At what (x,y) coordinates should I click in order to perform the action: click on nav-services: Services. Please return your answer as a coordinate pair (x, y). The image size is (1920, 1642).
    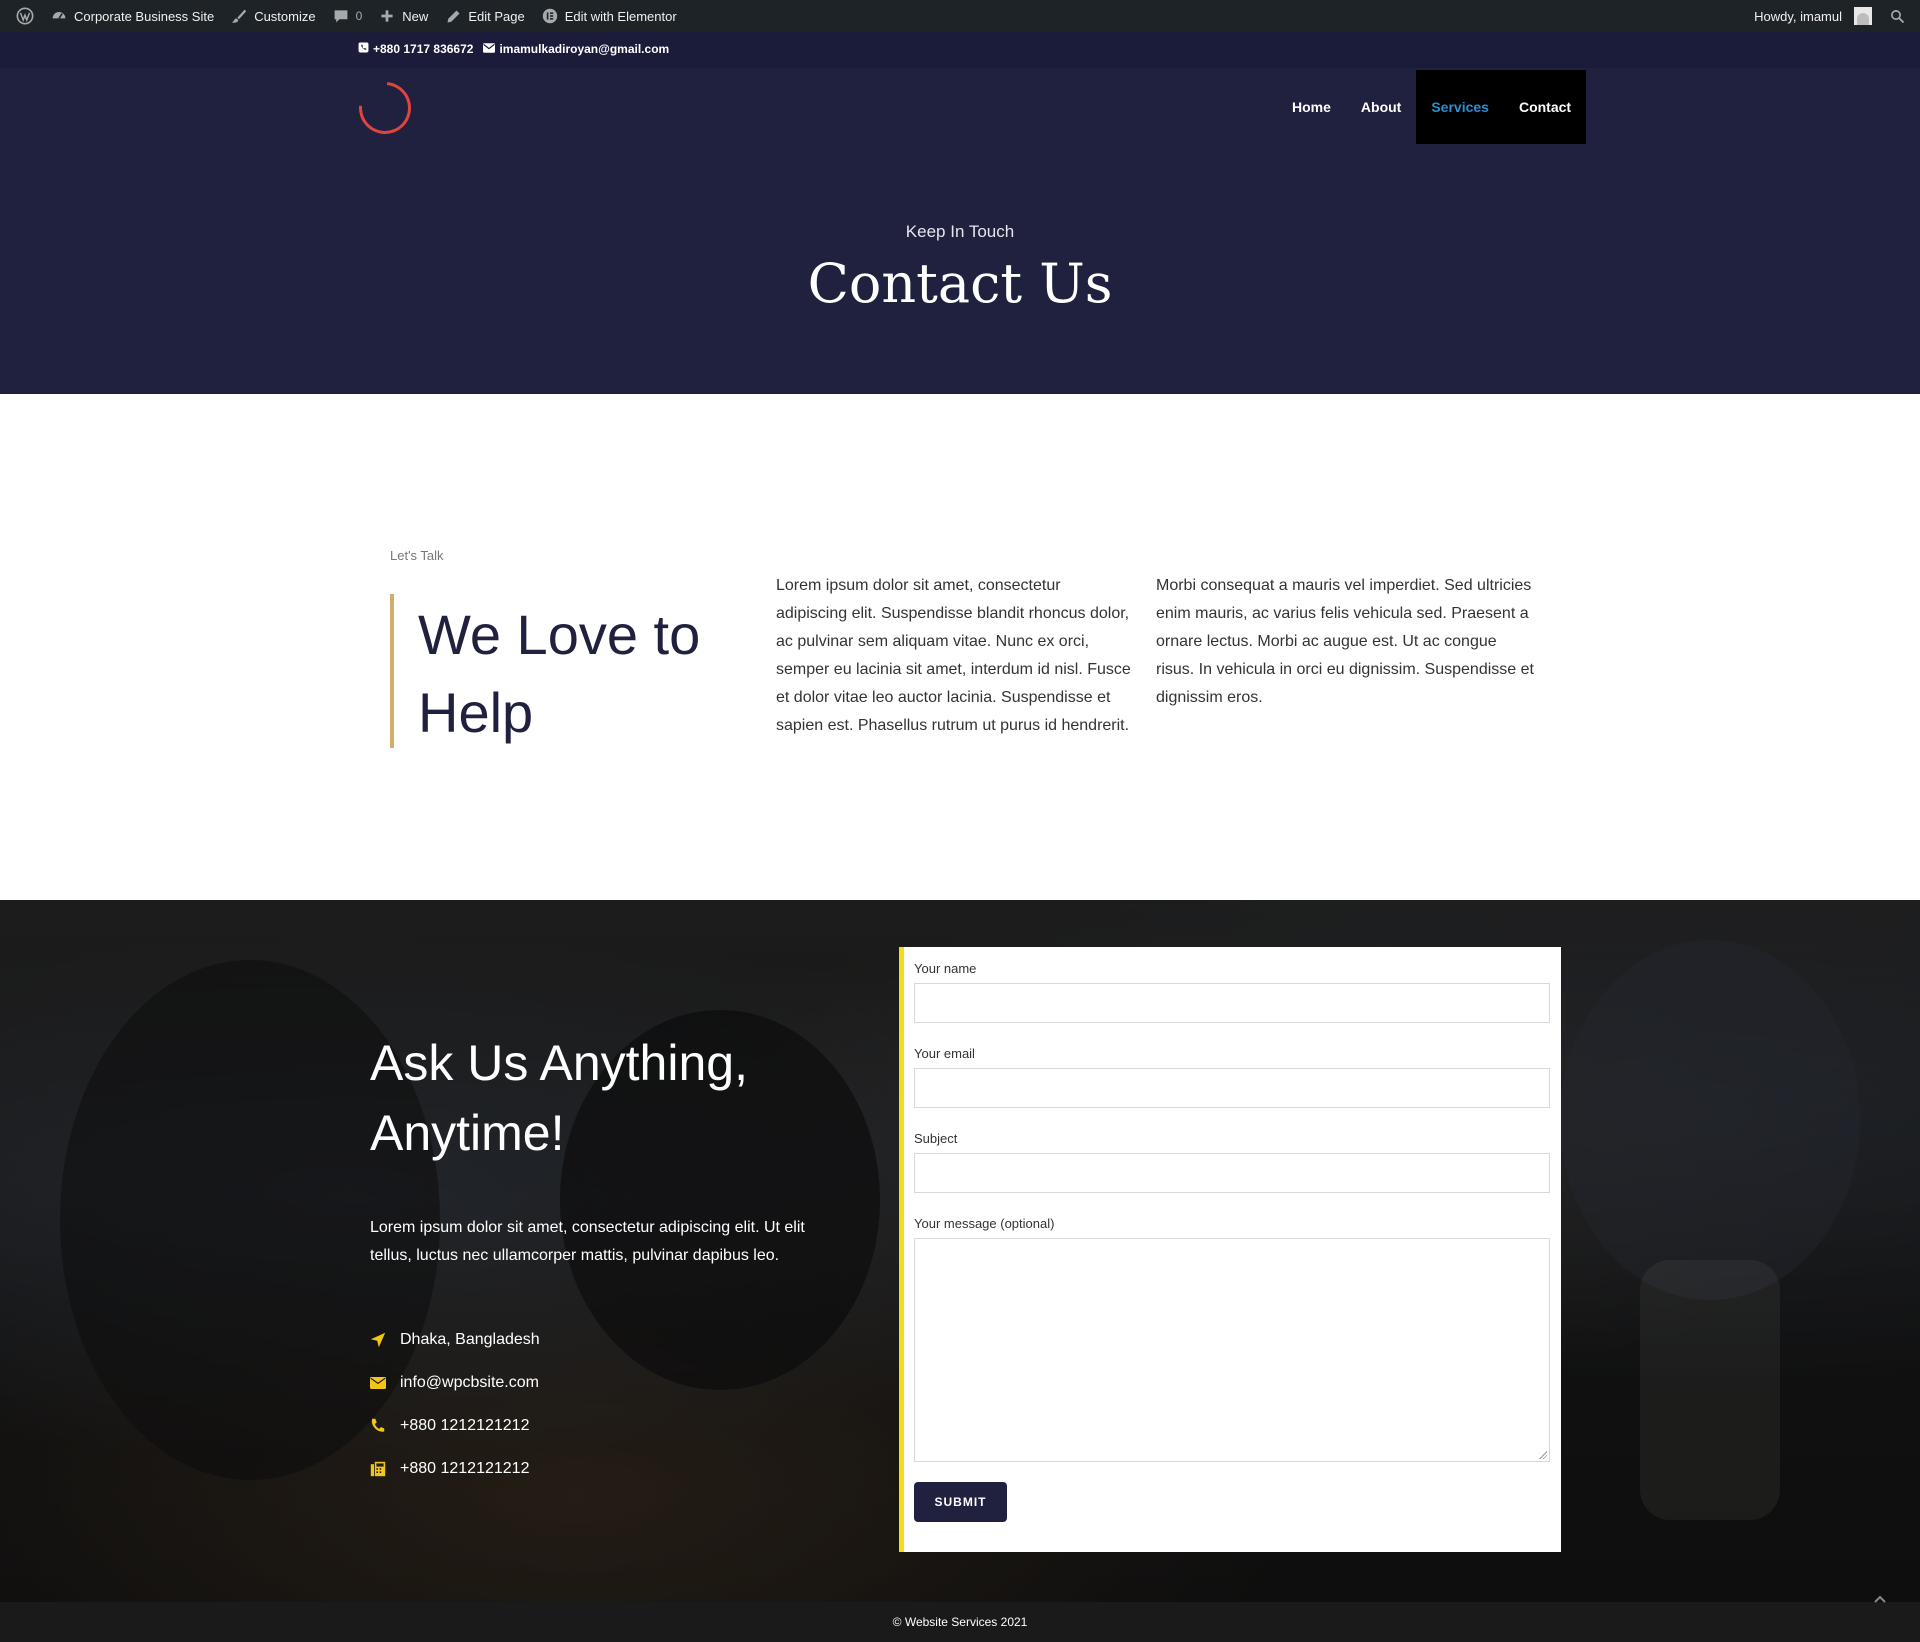
    Looking at the image, I should click on (1460, 107).